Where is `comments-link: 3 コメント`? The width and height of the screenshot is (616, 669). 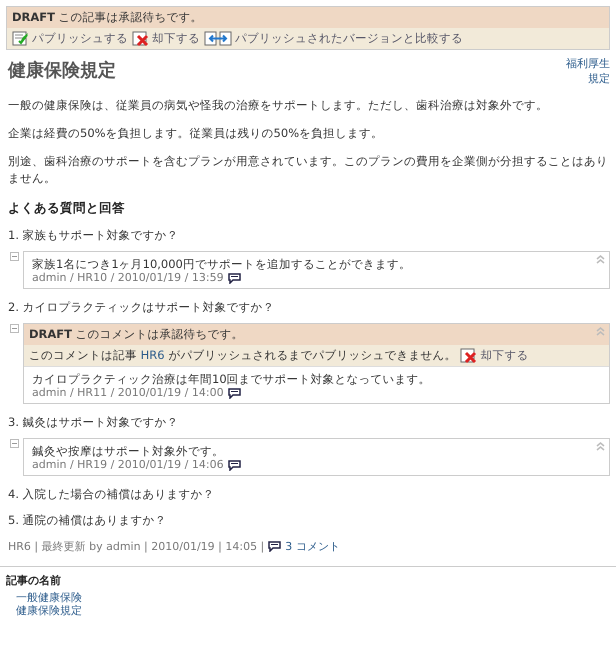
comments-link: 3 コメント is located at coordinates (312, 546).